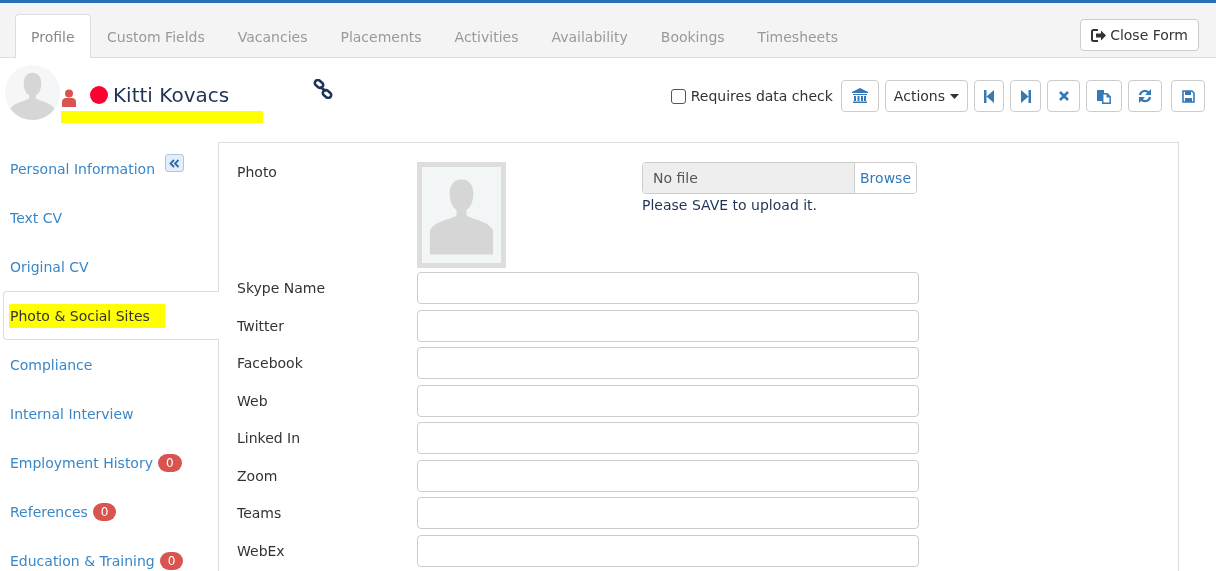 The image size is (1216, 571). I want to click on refresh-icon, so click(1145, 96).